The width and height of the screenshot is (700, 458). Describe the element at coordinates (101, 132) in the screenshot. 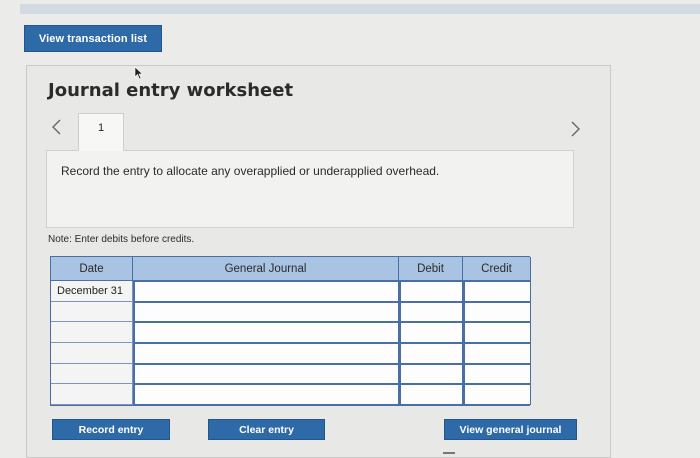

I see `tab-entry-1: 1` at that location.